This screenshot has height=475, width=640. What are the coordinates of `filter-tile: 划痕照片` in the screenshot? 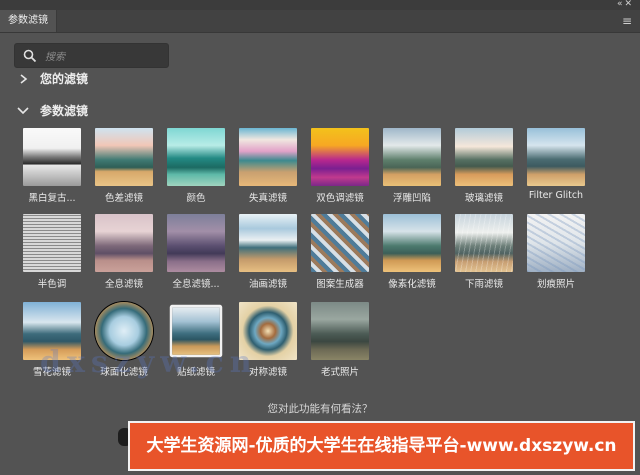 It's located at (556, 252).